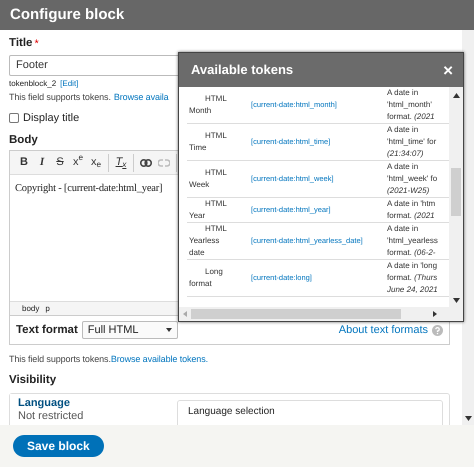  I want to click on close-button: ×, so click(448, 70).